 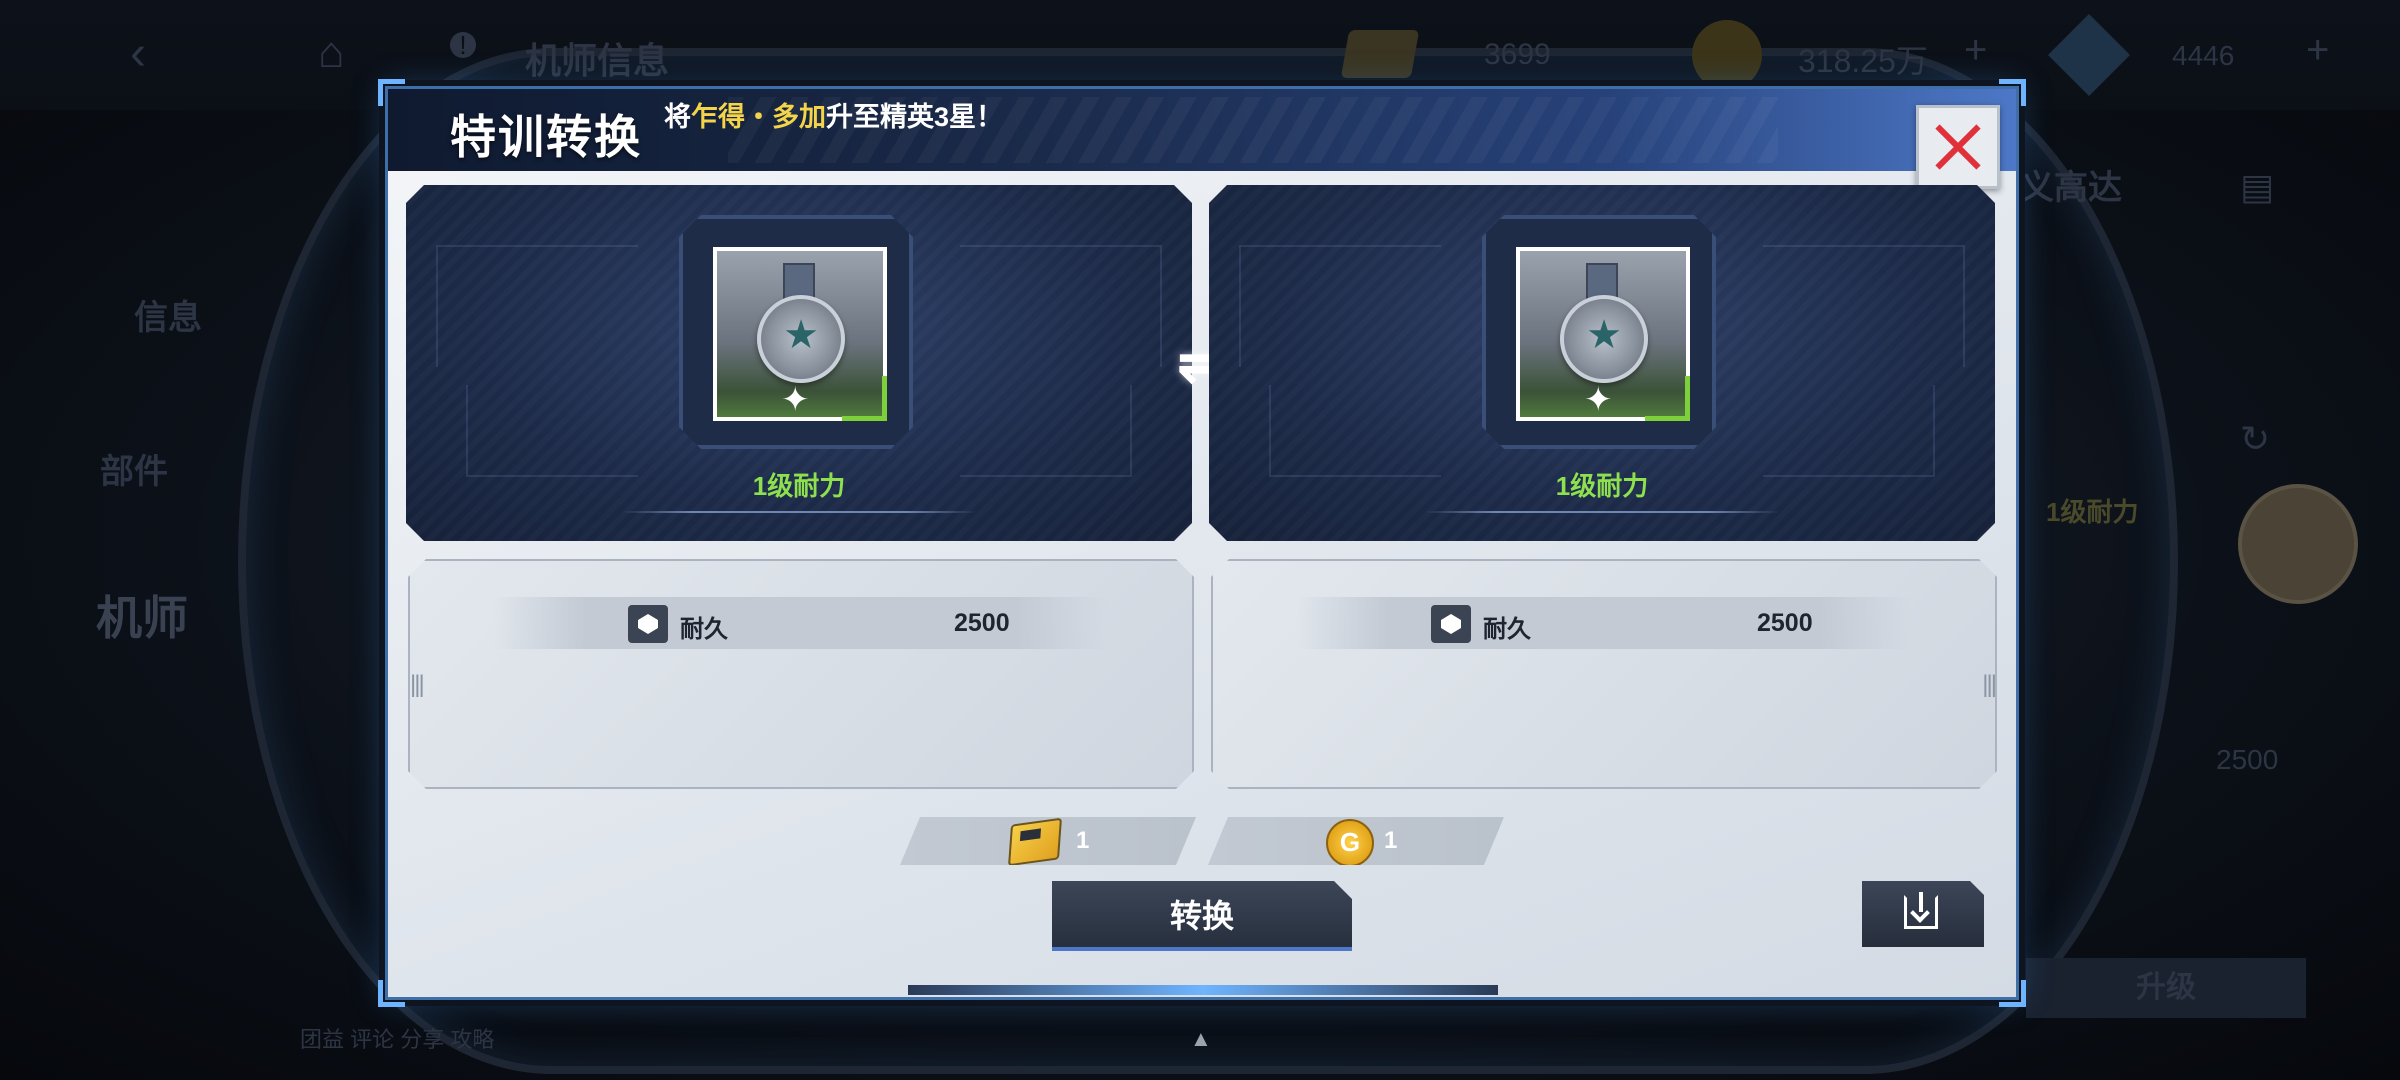 I want to click on dialog-title: 特训转换, so click(x=546, y=137).